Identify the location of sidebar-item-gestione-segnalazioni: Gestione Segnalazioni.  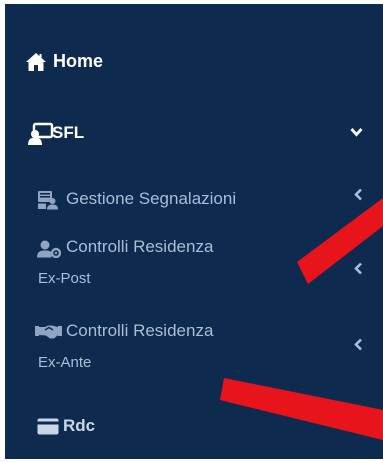
(194, 200).